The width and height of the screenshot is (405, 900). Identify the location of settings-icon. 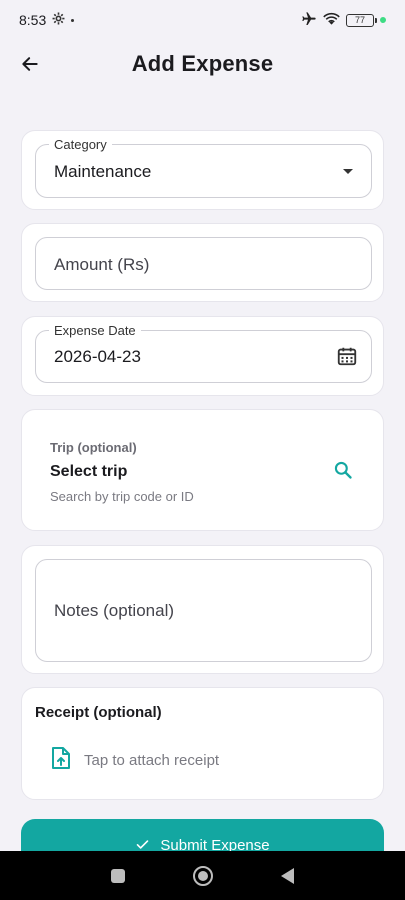
(58, 20).